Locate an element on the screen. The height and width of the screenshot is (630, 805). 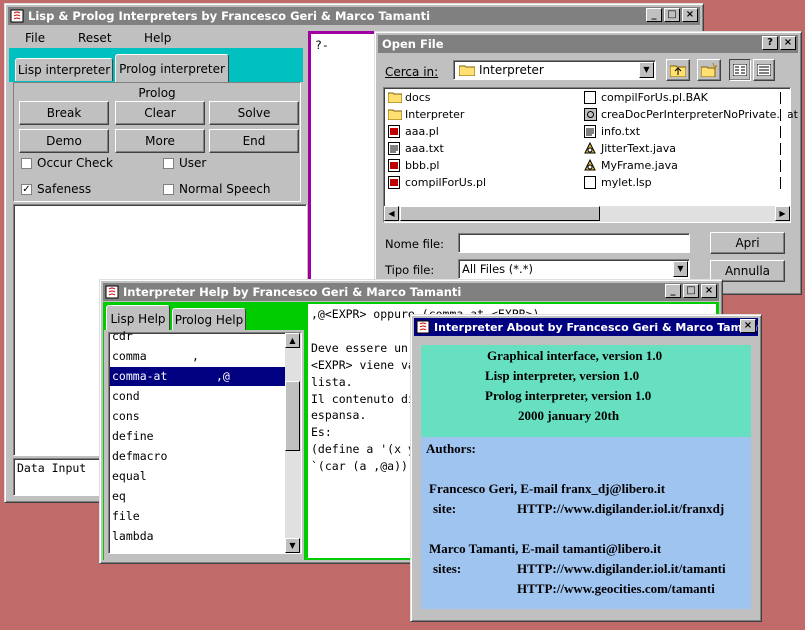
tab-lisp-interpreter: Lisp interpreter is located at coordinates (64, 69).